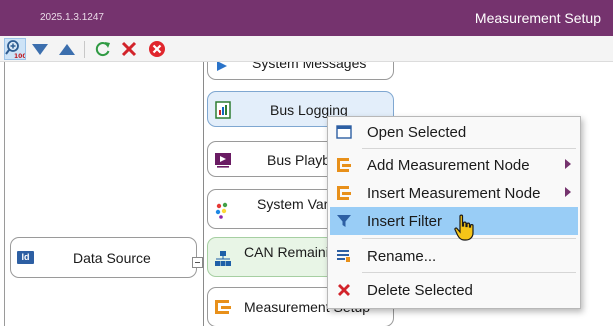  I want to click on toolbar-separator, so click(84, 49).